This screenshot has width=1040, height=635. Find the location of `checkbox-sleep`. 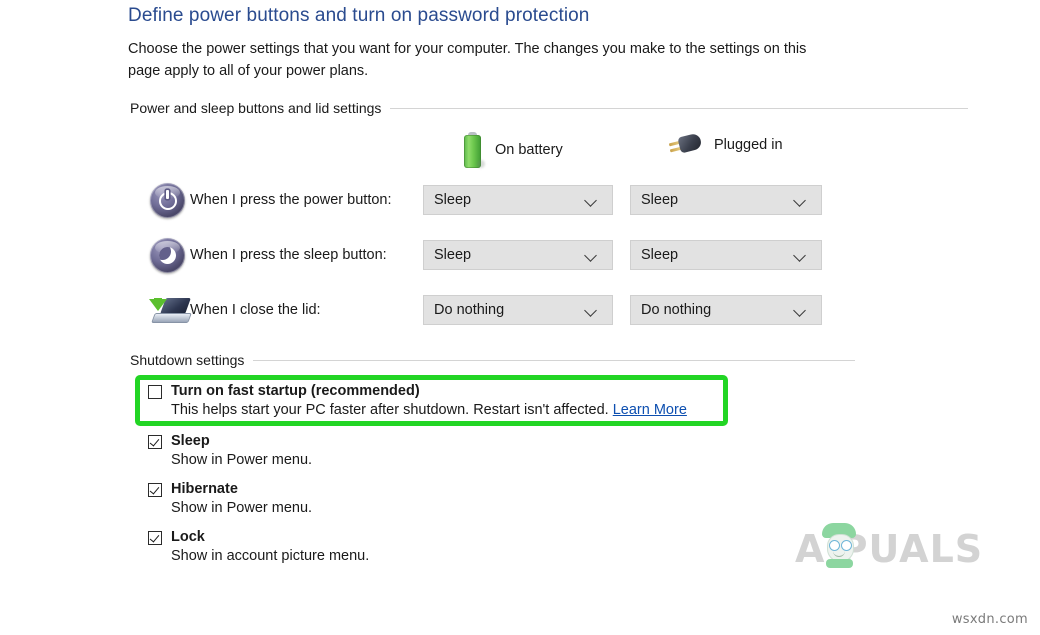

checkbox-sleep is located at coordinates (155, 442).